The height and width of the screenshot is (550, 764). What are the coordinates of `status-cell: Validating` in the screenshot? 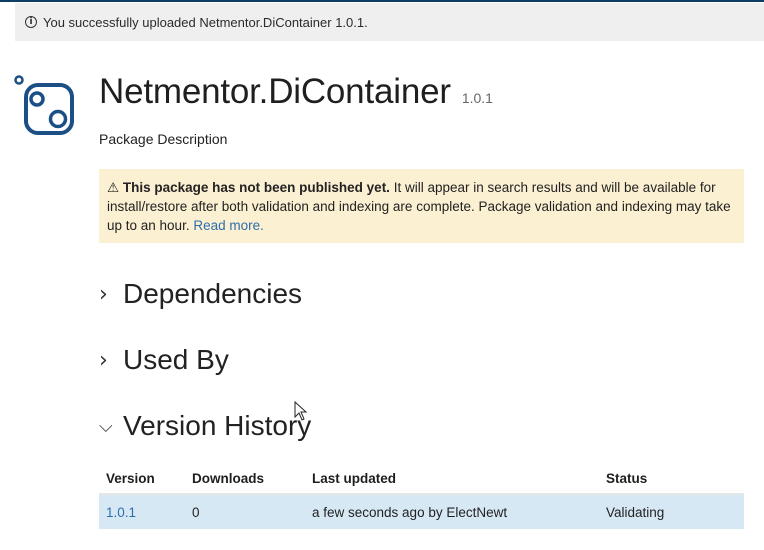 It's located at (671, 511).